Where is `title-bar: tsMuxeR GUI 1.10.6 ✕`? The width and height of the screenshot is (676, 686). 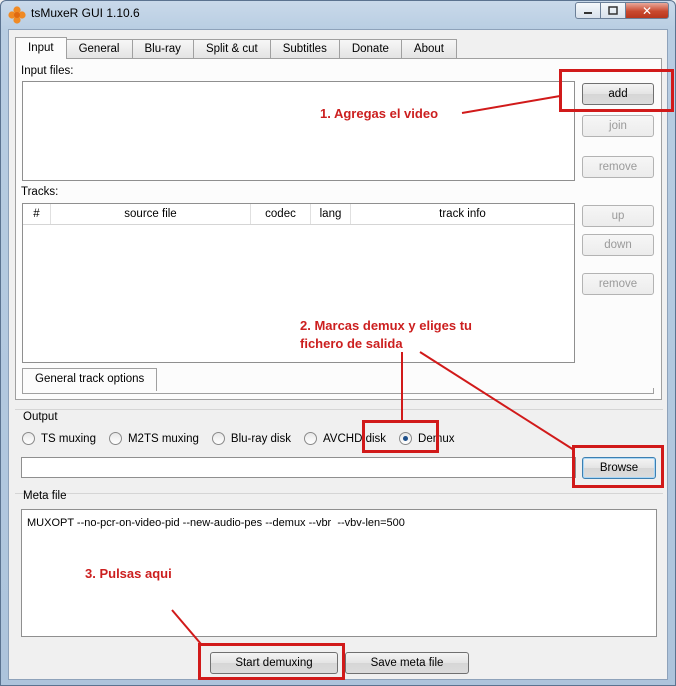
title-bar: tsMuxeR GUI 1.10.6 ✕ is located at coordinates (338, 15).